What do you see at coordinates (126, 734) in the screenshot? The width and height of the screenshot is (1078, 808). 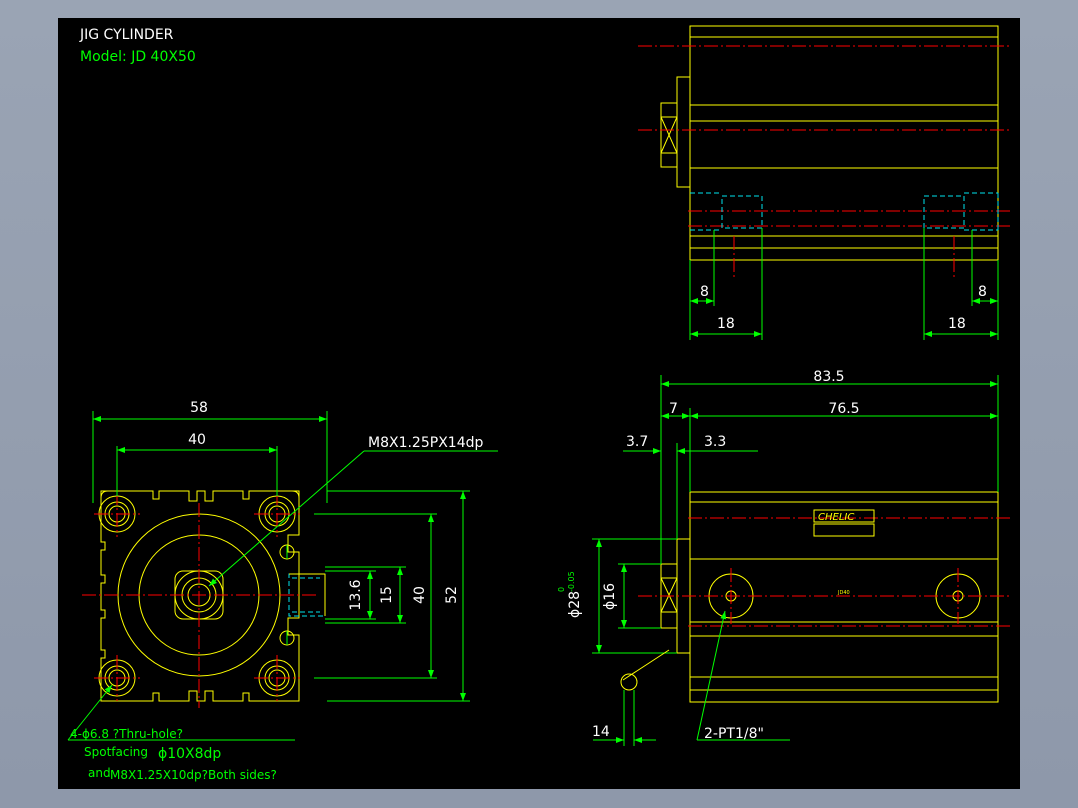 I see `hole-note-line1: 4-ϕ6.8 ?Thru-hole?` at bounding box center [126, 734].